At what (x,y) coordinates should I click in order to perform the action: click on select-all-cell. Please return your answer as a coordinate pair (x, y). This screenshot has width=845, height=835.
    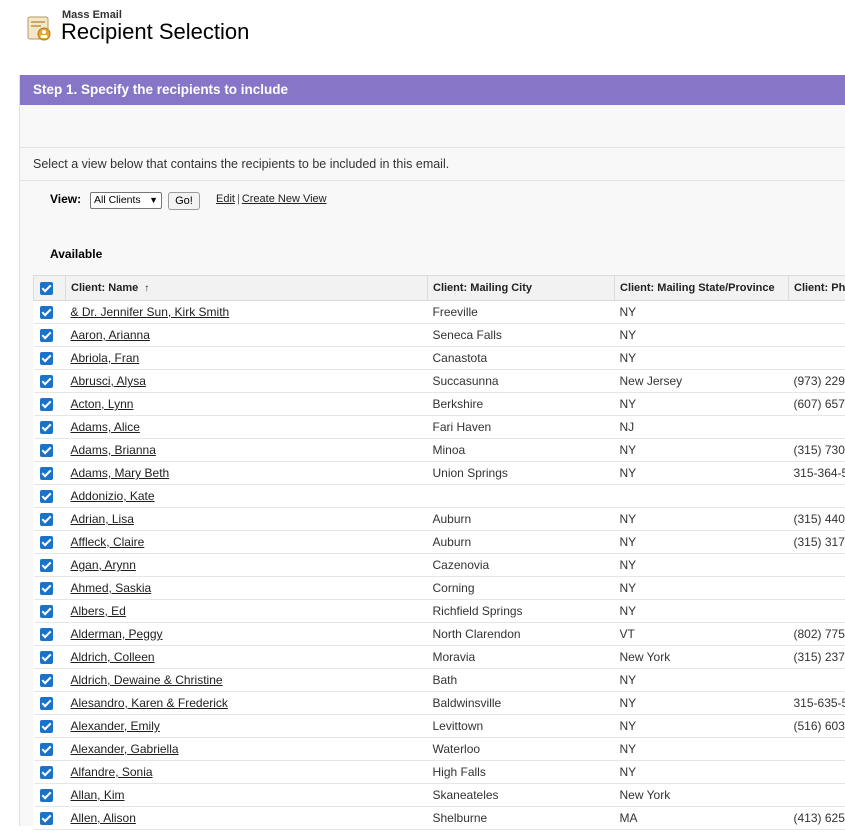
    Looking at the image, I should click on (50, 288).